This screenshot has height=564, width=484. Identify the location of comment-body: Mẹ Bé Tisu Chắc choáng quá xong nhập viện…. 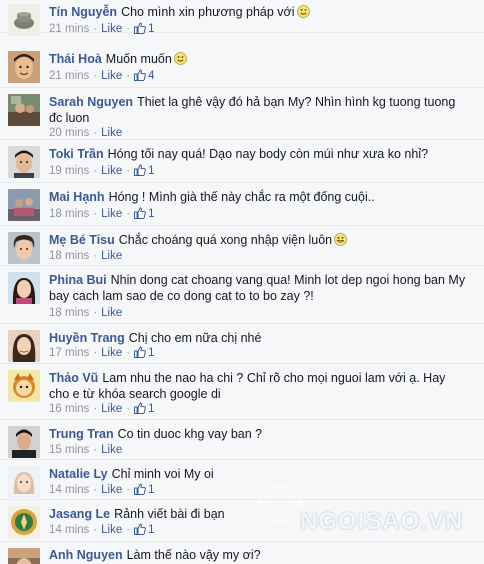
(259, 240).